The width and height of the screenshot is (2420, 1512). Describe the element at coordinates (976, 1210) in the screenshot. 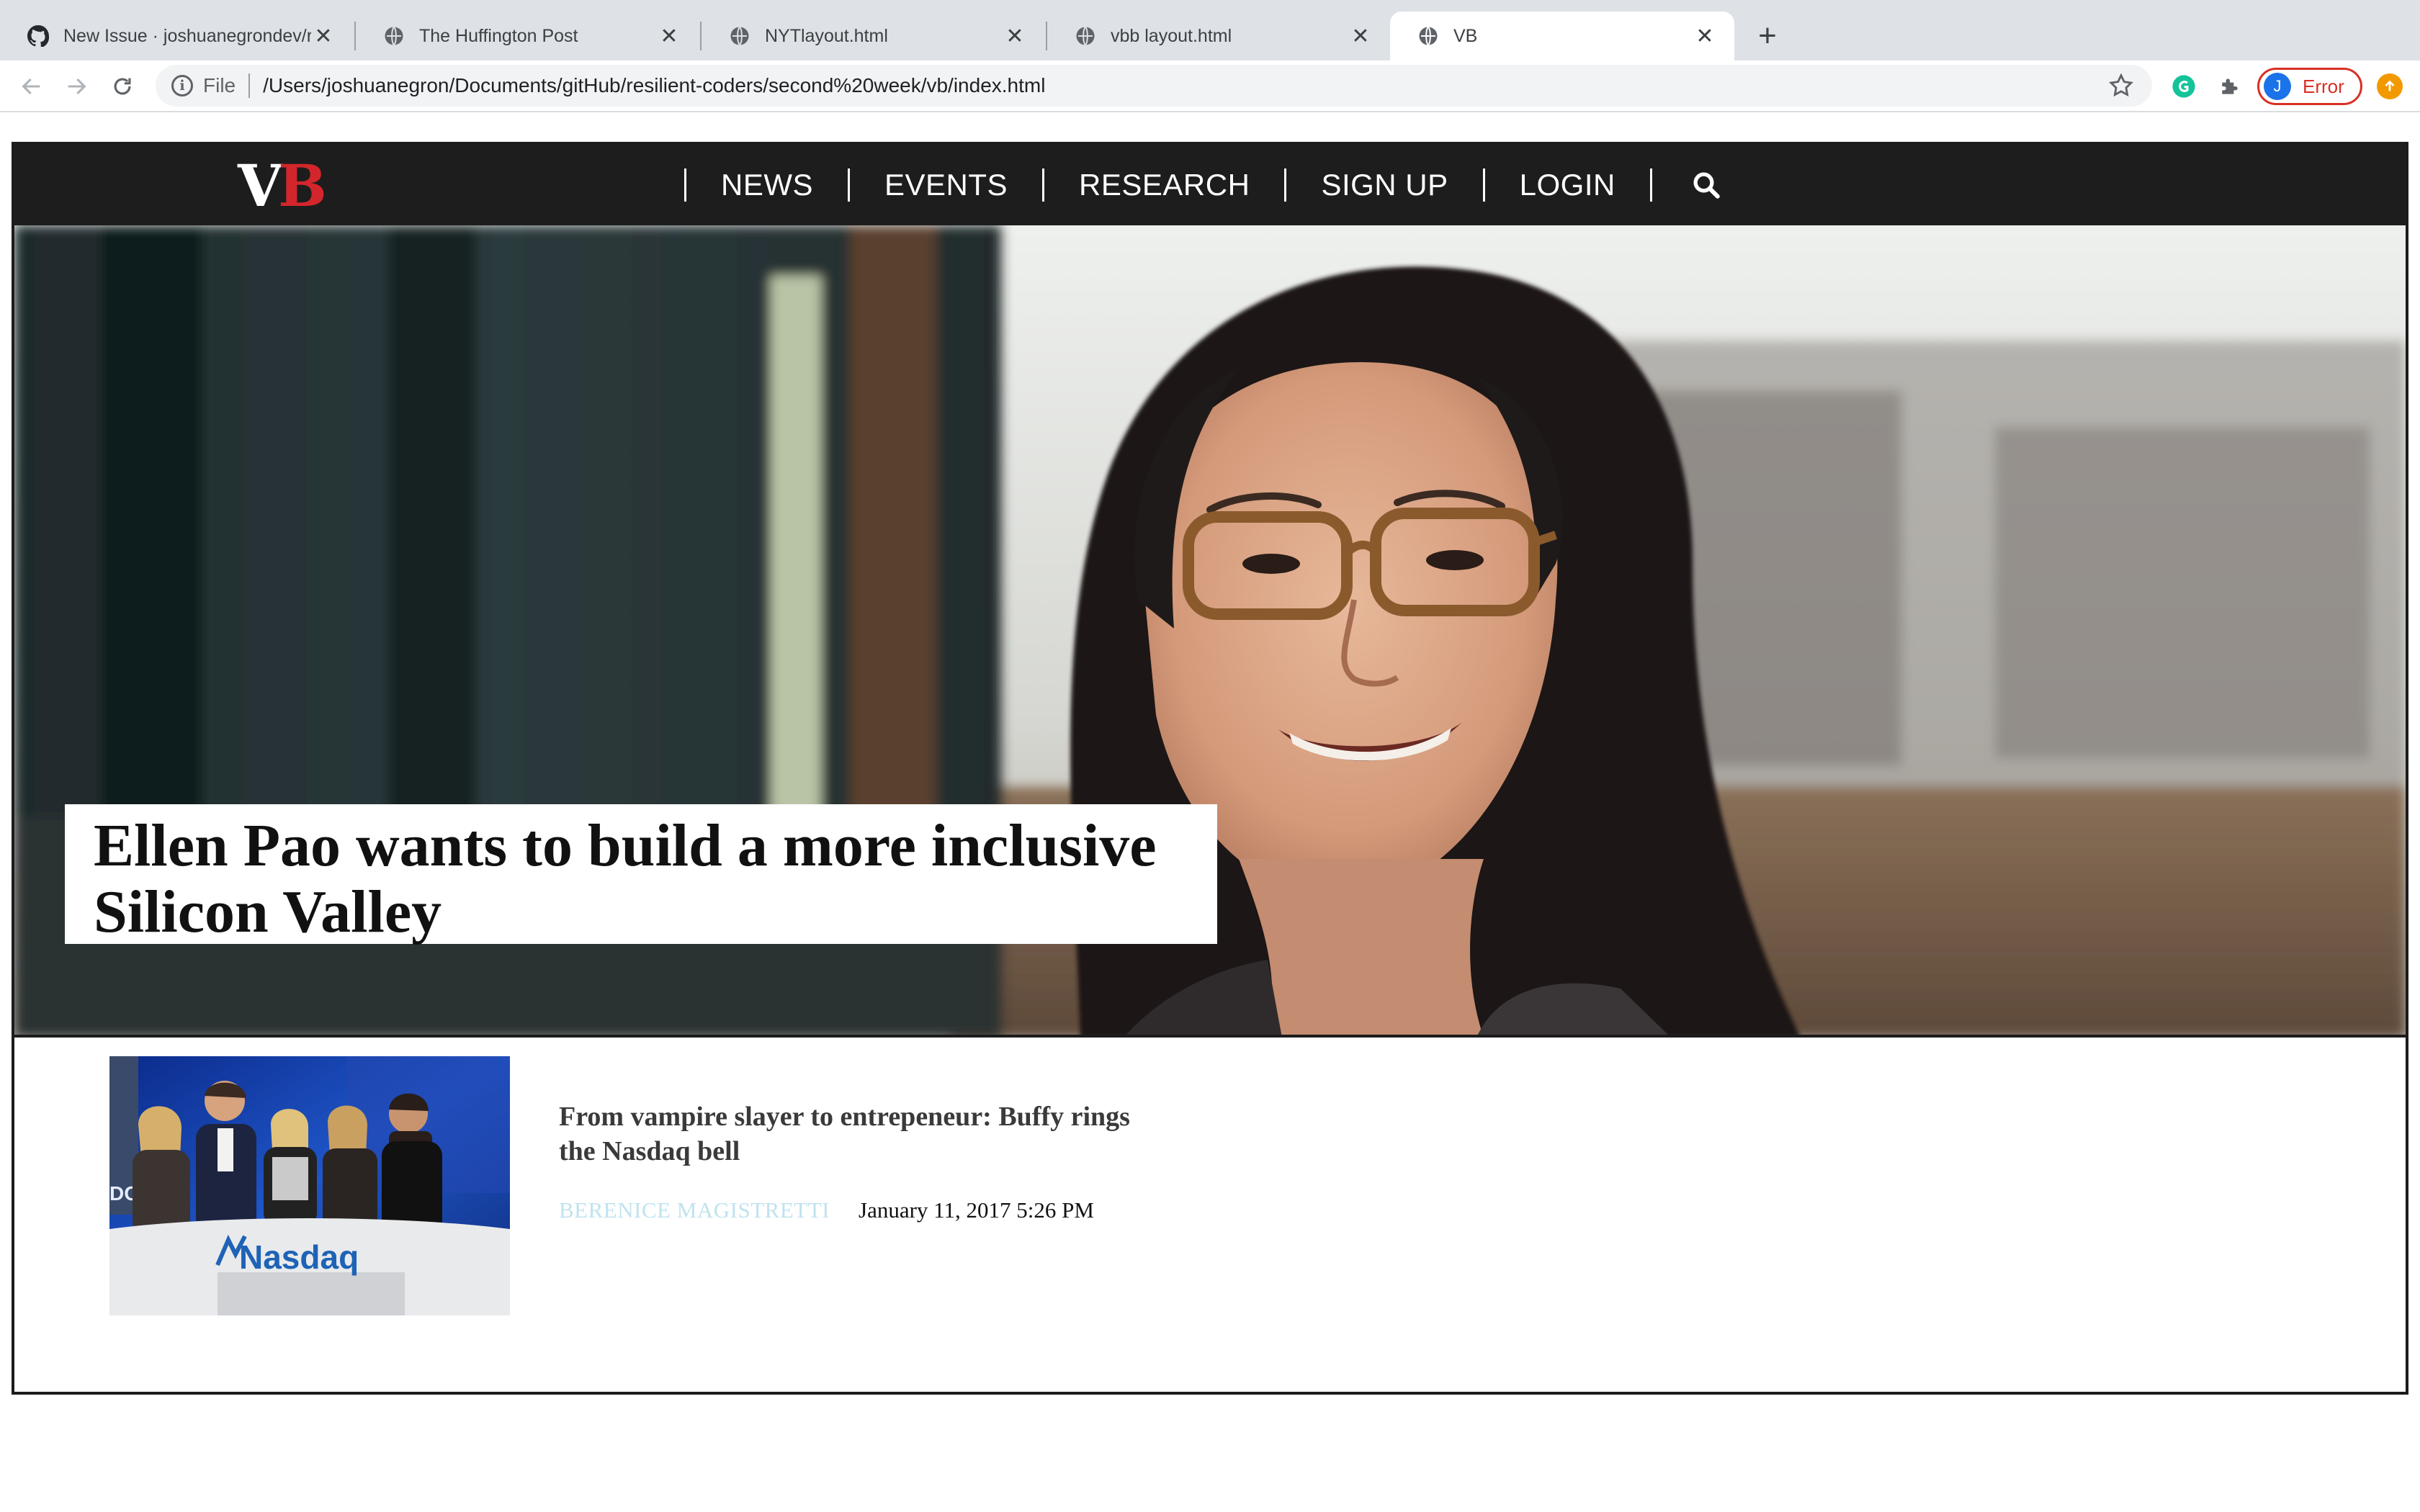

I see `story-date: January 11, 2017 5:26 PM` at that location.